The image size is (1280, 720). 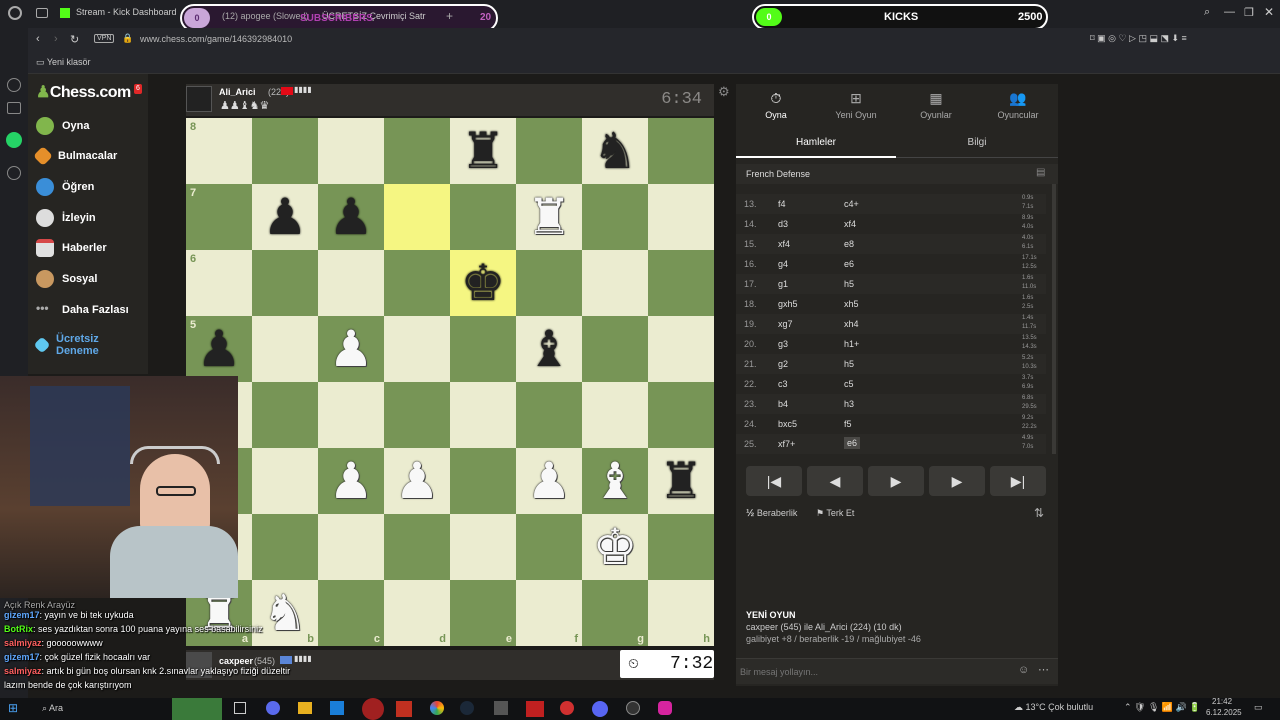 What do you see at coordinates (285, 151) in the screenshot?
I see `square-b8` at bounding box center [285, 151].